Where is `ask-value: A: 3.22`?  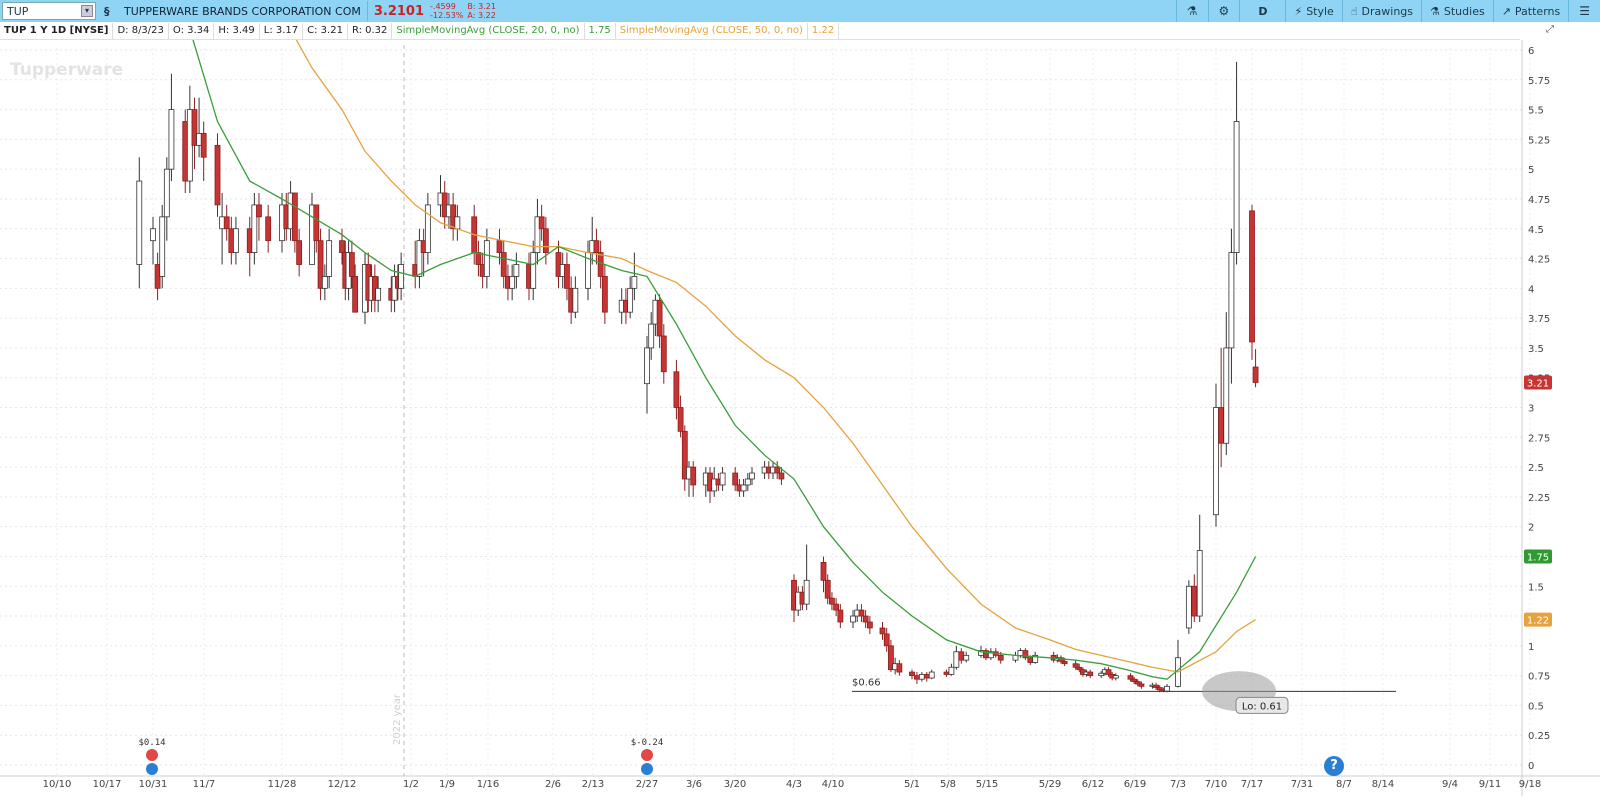
ask-value: A: 3.22 is located at coordinates (481, 15).